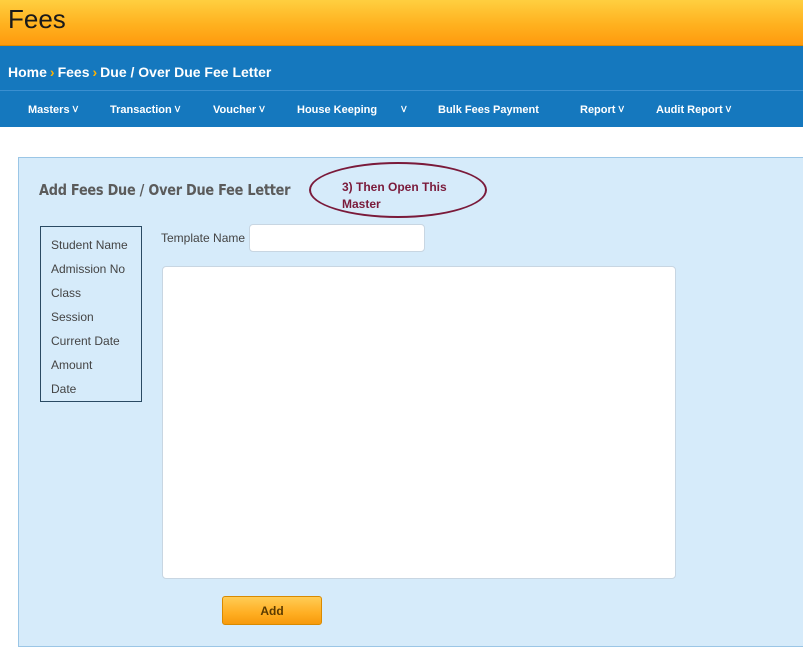  Describe the element at coordinates (91, 269) in the screenshot. I see `placeholder-admission-no: Admission No` at that location.